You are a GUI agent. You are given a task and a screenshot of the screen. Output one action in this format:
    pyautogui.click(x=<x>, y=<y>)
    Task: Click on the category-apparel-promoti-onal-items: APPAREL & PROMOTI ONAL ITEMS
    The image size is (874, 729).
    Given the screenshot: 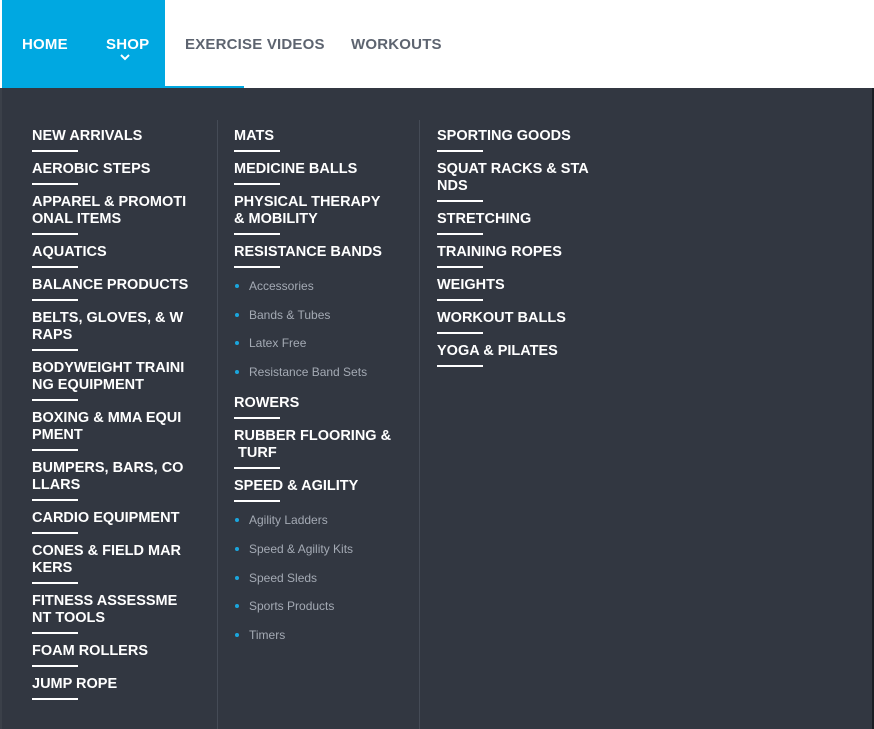 What is the action you would take?
    pyautogui.click(x=110, y=211)
    